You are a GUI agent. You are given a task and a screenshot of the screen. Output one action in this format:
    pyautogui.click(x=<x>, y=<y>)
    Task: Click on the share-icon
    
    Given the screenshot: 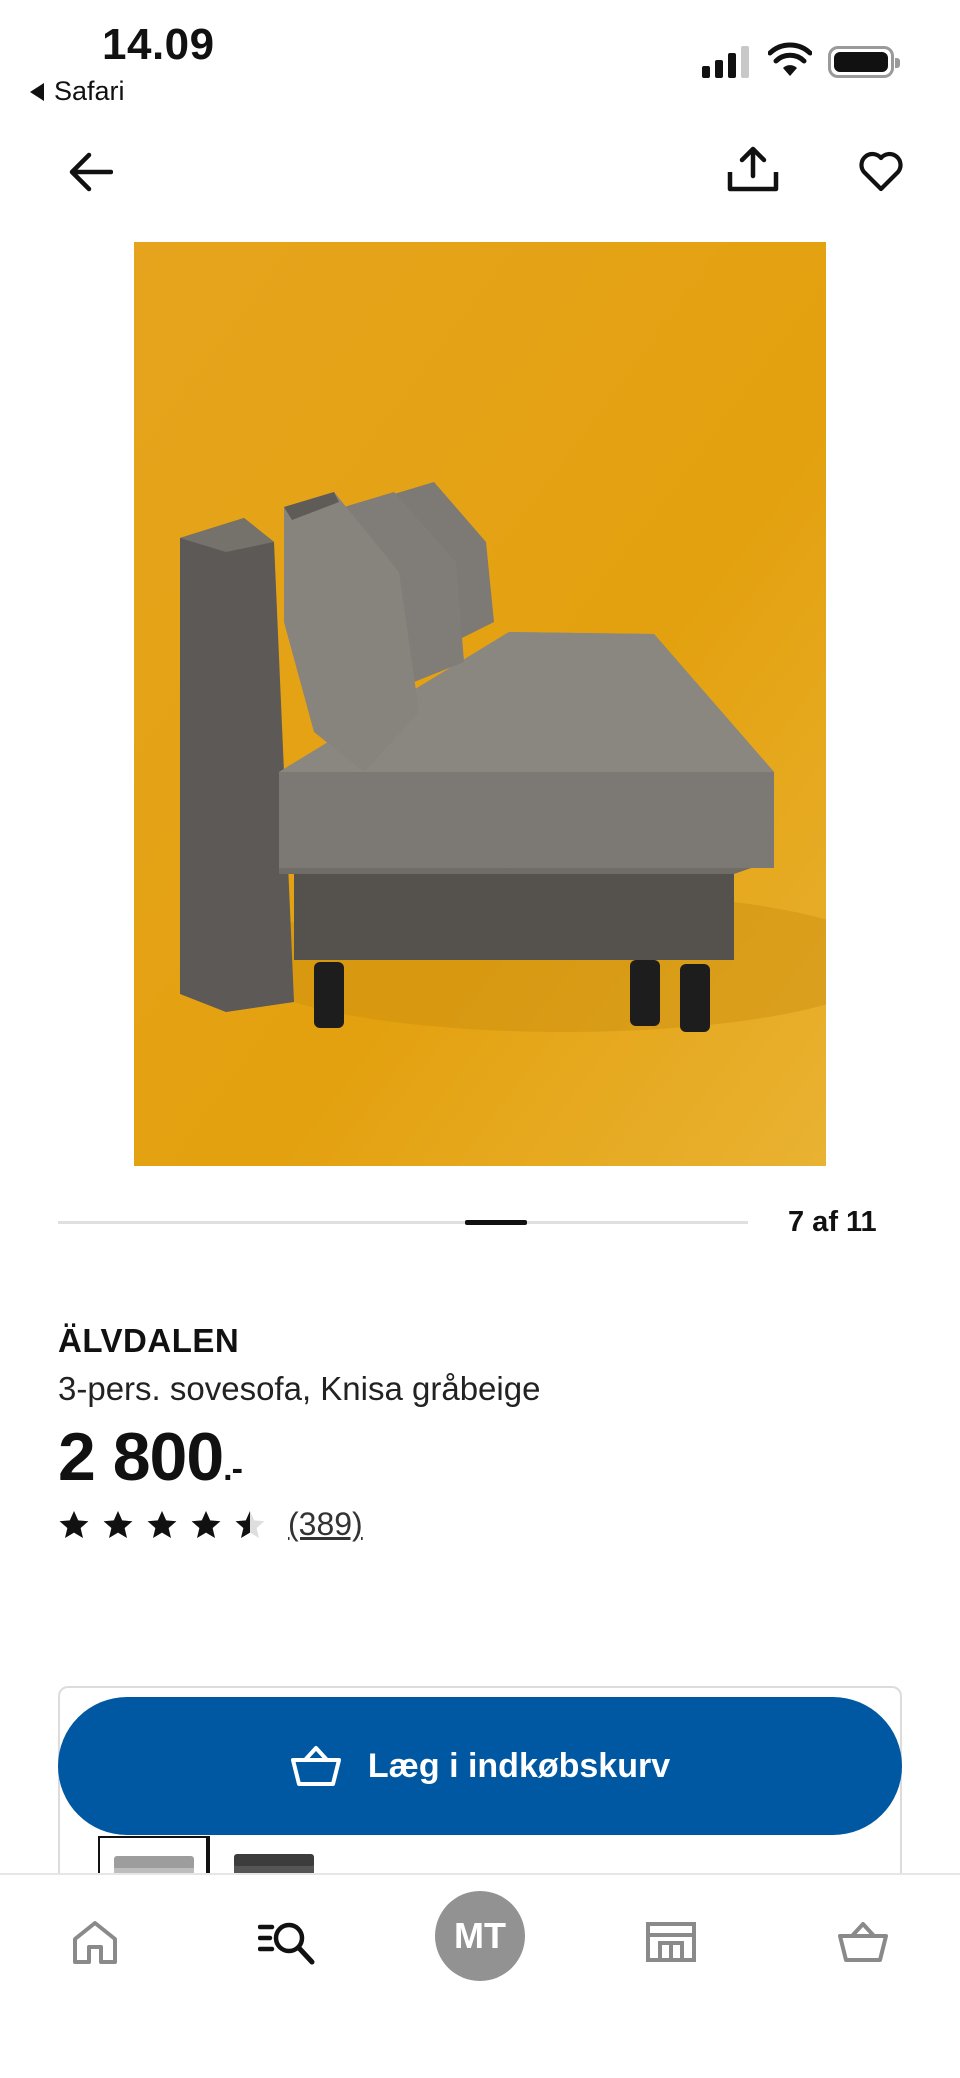 What is the action you would take?
    pyautogui.click(x=753, y=169)
    